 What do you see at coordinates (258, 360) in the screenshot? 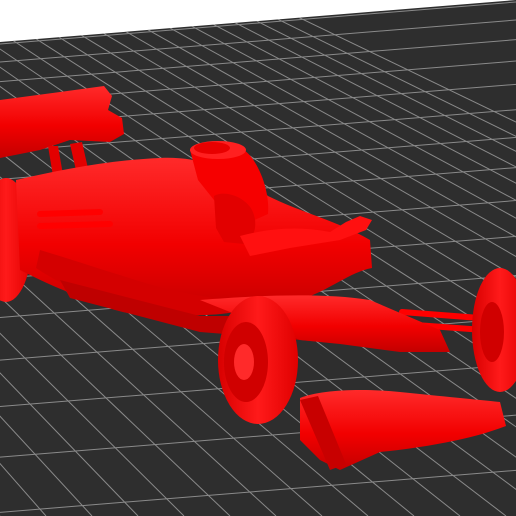
I see `front-wheel-left` at bounding box center [258, 360].